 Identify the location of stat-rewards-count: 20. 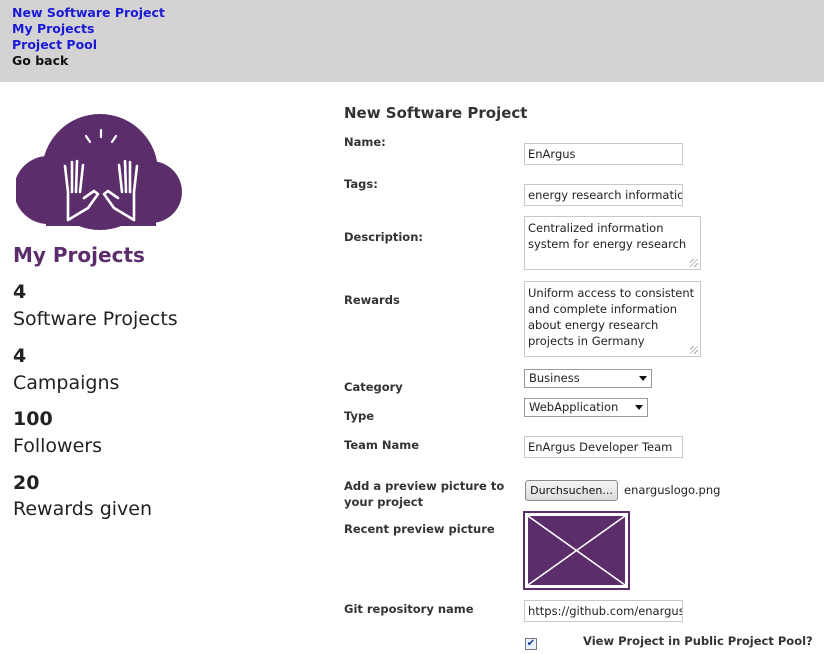
(26, 483).